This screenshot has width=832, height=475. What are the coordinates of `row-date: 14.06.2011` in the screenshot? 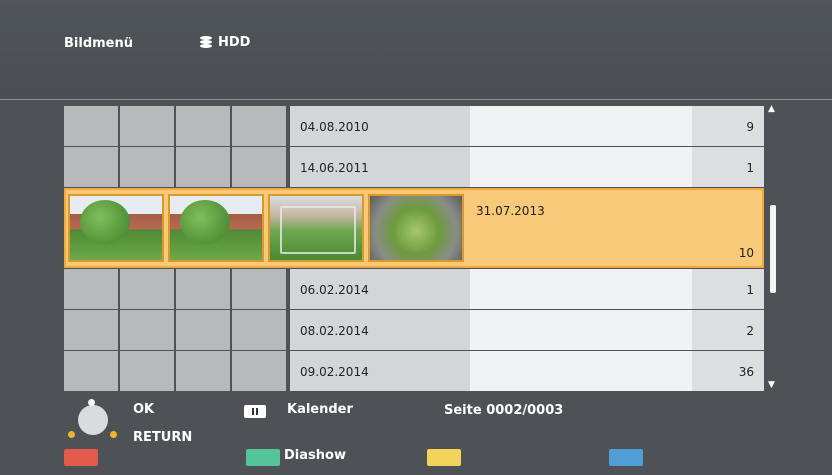 It's located at (334, 168).